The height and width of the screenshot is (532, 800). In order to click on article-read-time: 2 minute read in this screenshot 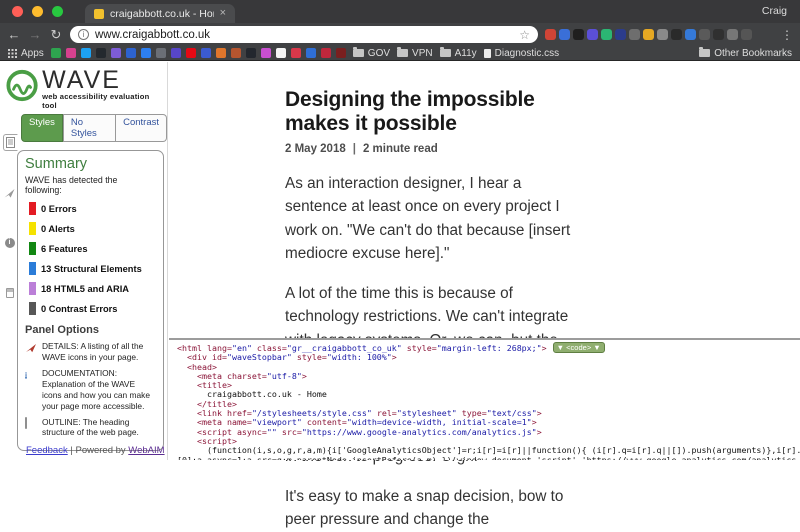, I will do `click(400, 149)`.